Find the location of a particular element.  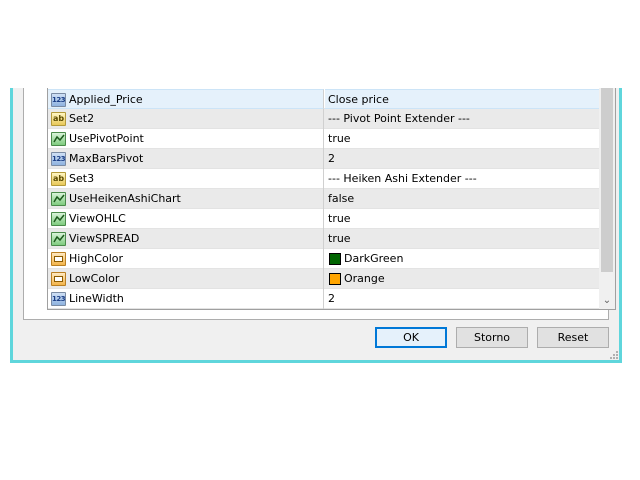

property-row: ViewOHLC true is located at coordinates (324, 219).